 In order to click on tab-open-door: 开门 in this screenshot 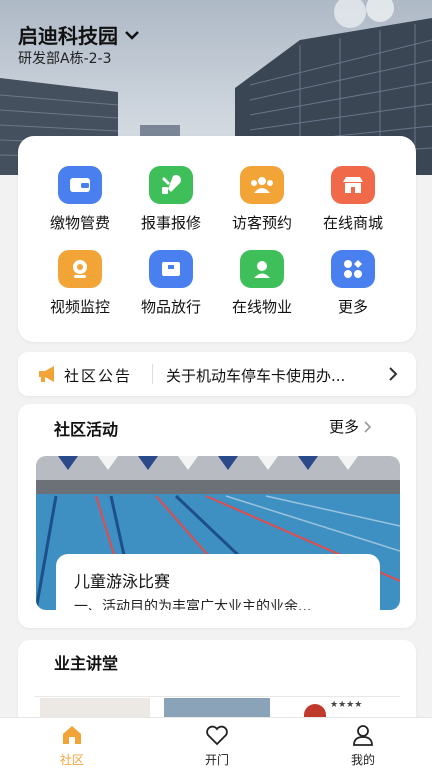, I will do `click(217, 746)`.